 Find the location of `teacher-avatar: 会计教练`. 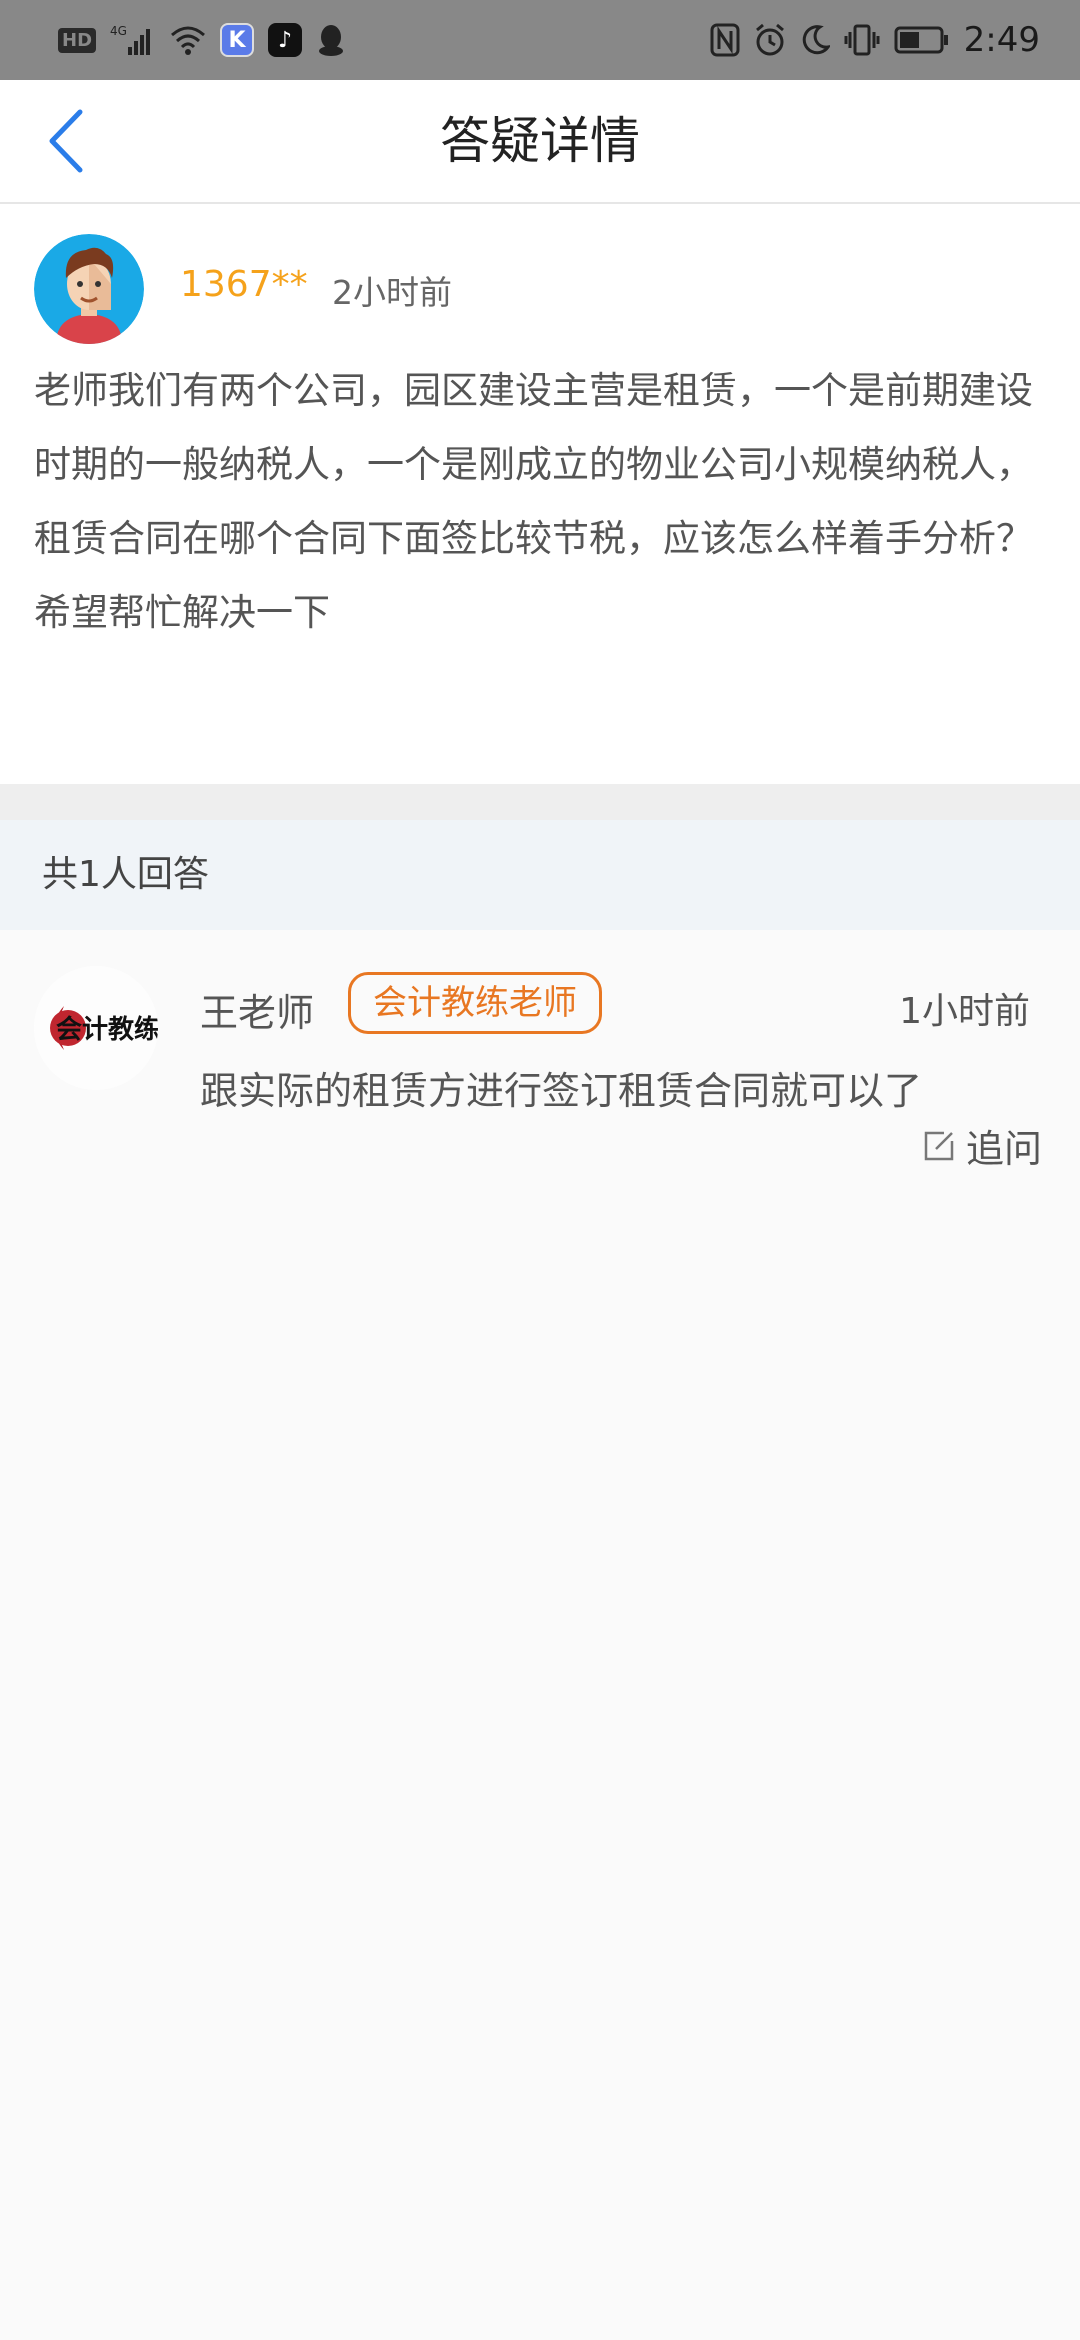

teacher-avatar: 会计教练 is located at coordinates (96, 1028).